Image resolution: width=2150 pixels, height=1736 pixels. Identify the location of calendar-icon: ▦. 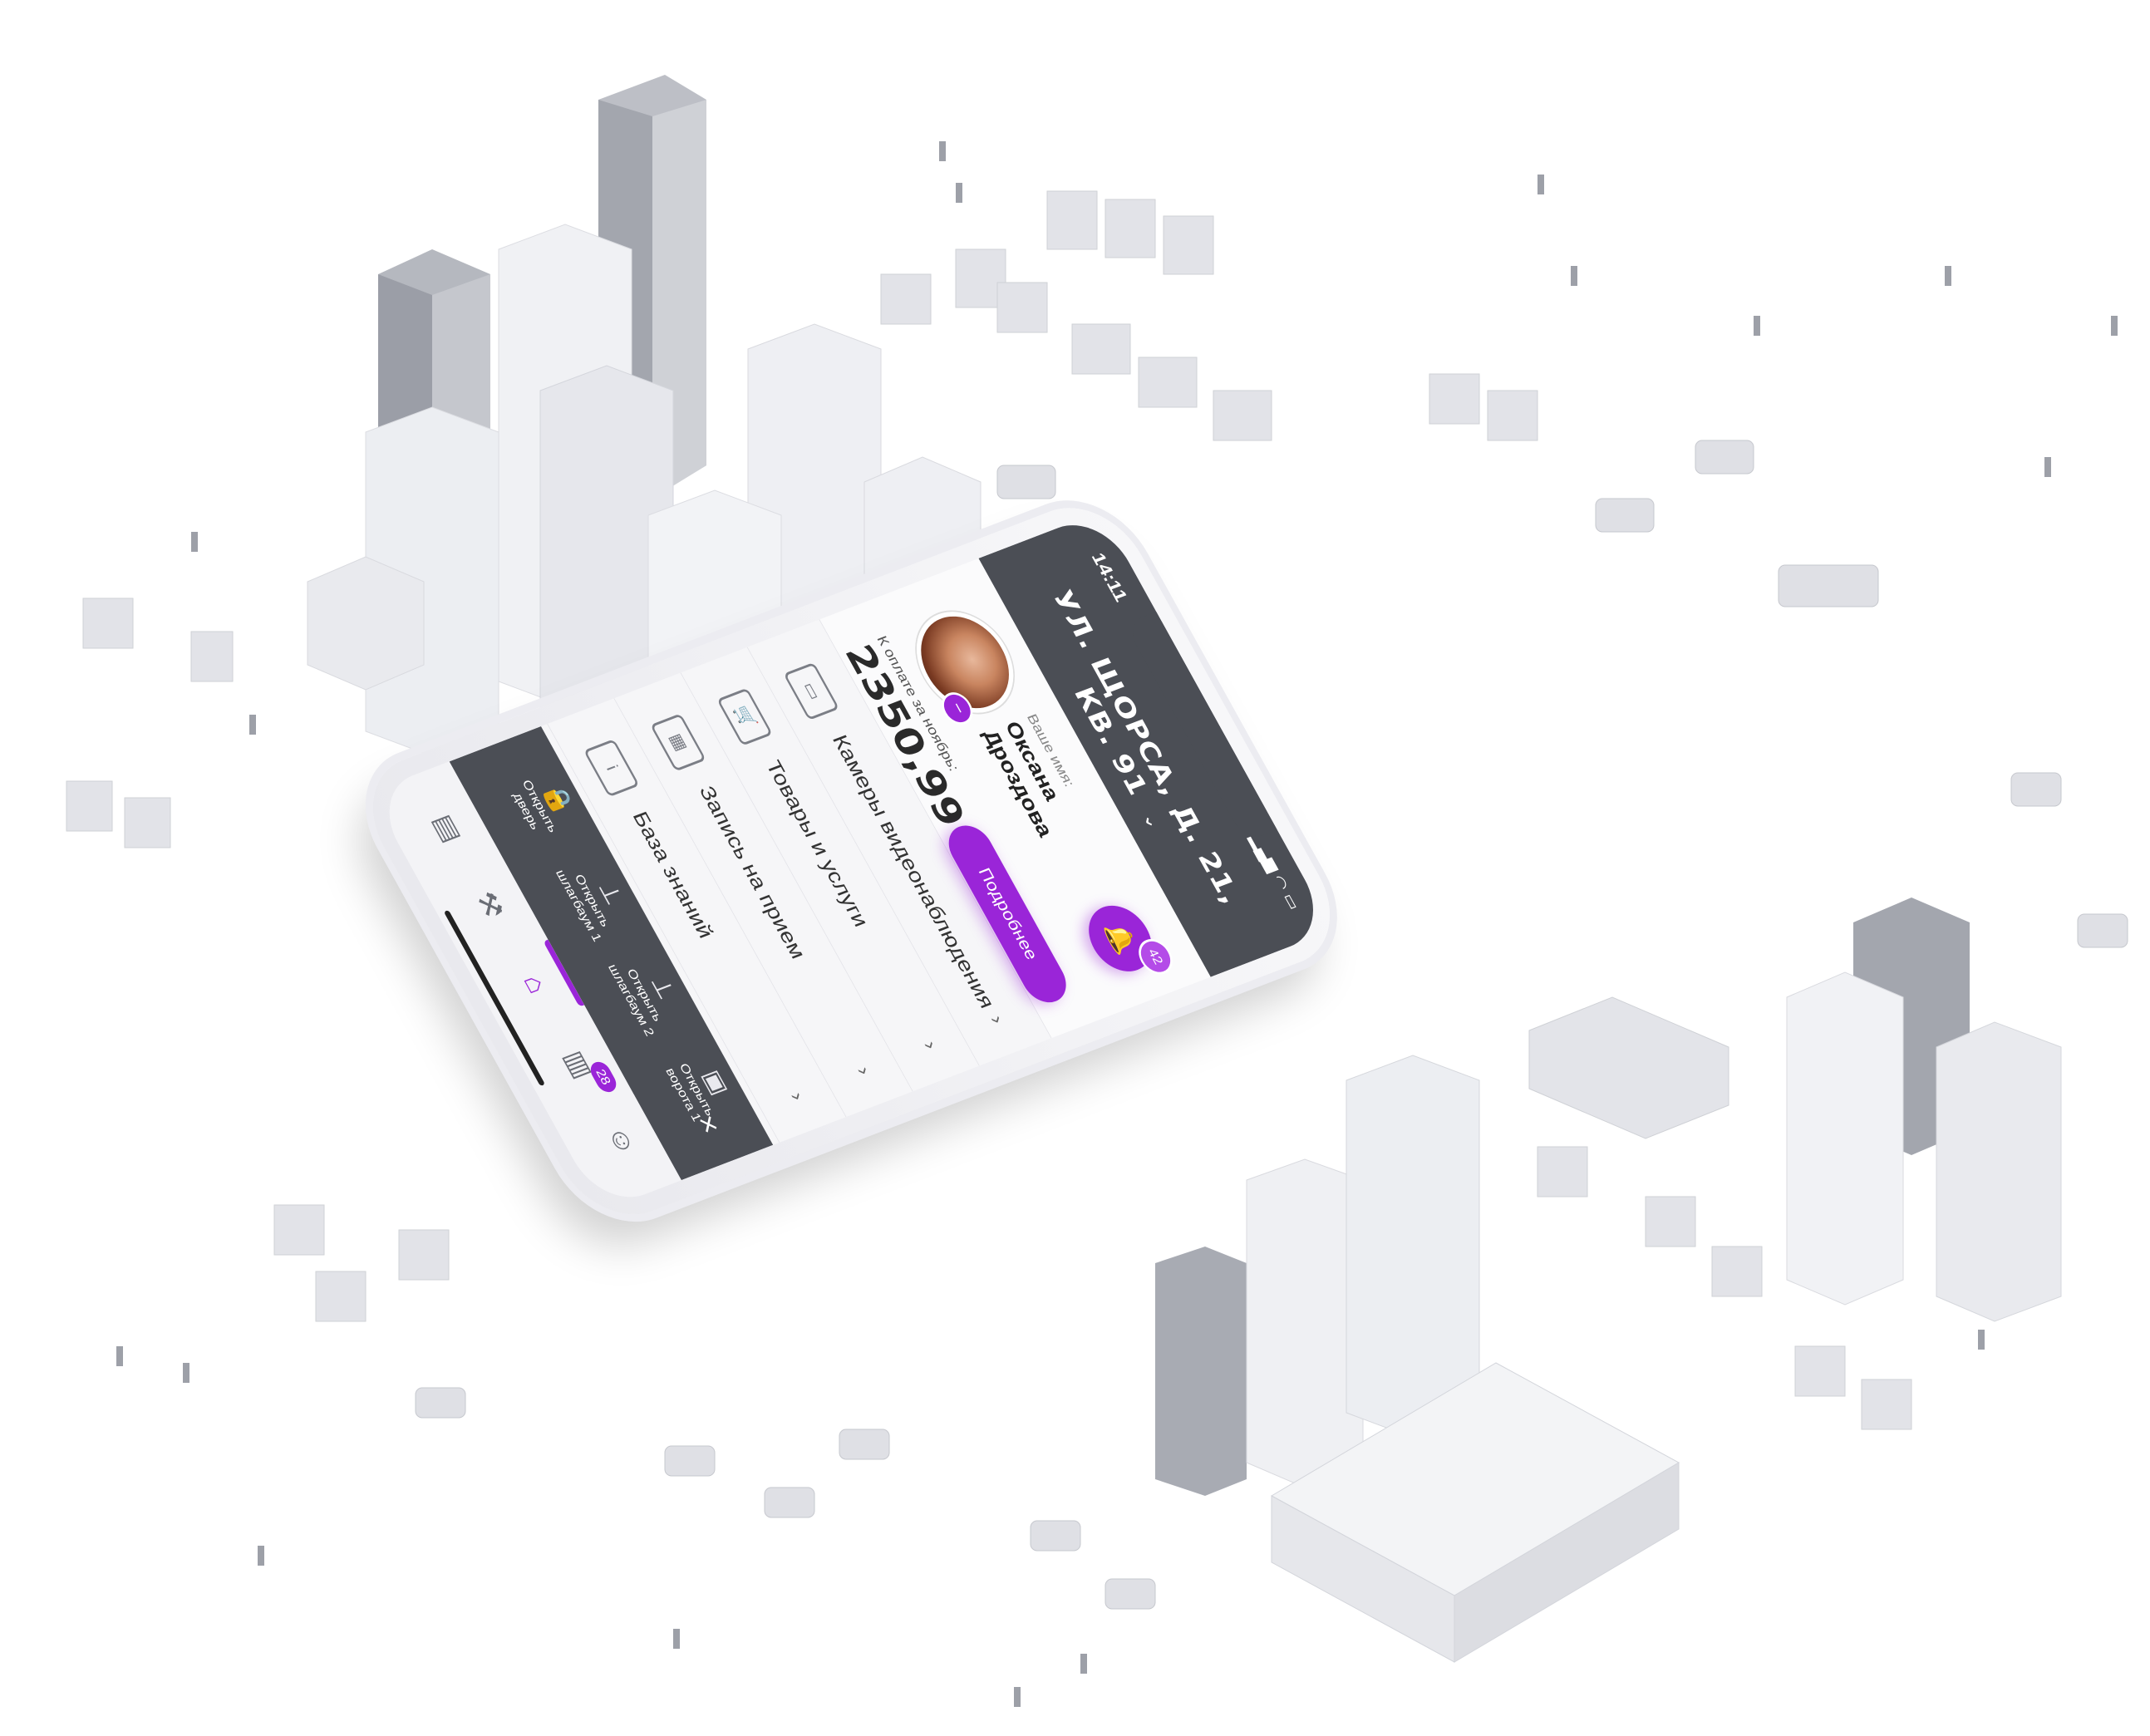
(678, 742).